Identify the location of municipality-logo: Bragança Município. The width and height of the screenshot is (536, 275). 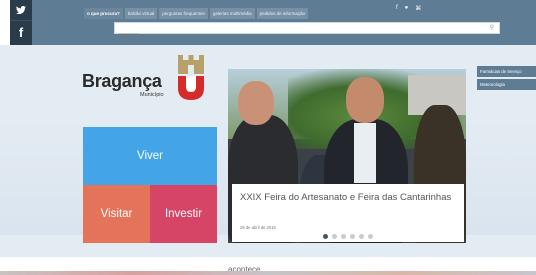
(146, 80).